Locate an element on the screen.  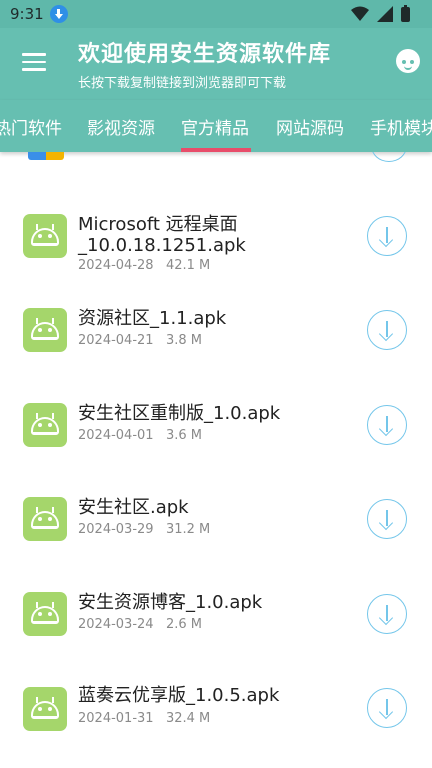
face-eye-left is located at coordinates (404, 62).